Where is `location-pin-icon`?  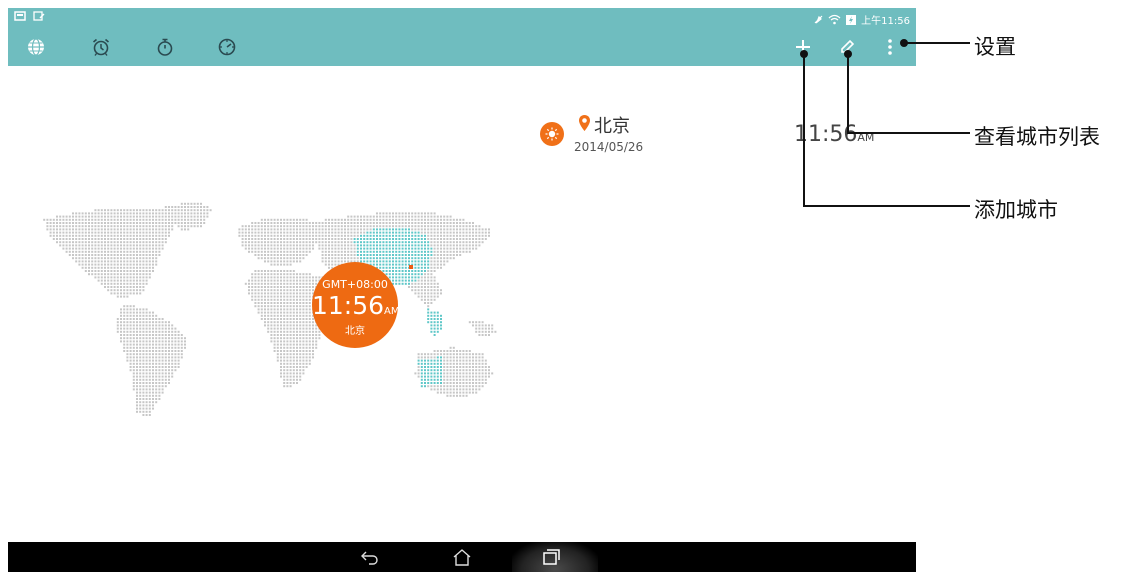 location-pin-icon is located at coordinates (584, 123).